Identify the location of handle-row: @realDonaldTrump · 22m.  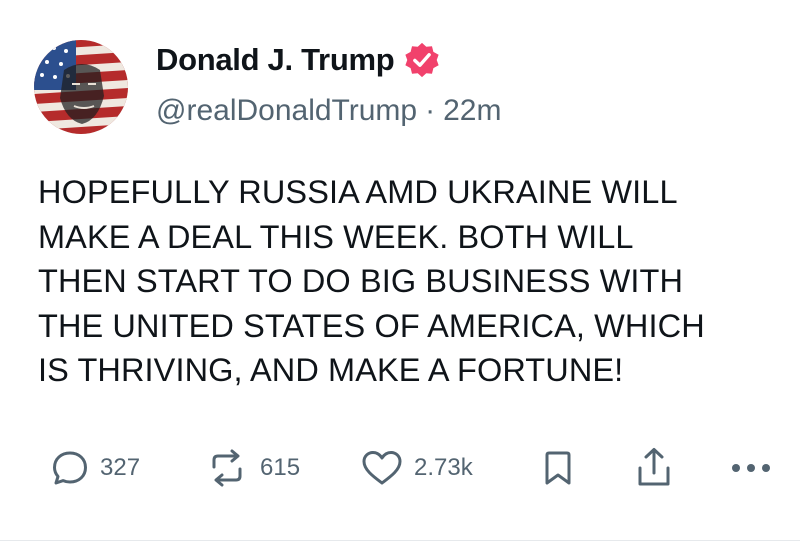
(328, 111).